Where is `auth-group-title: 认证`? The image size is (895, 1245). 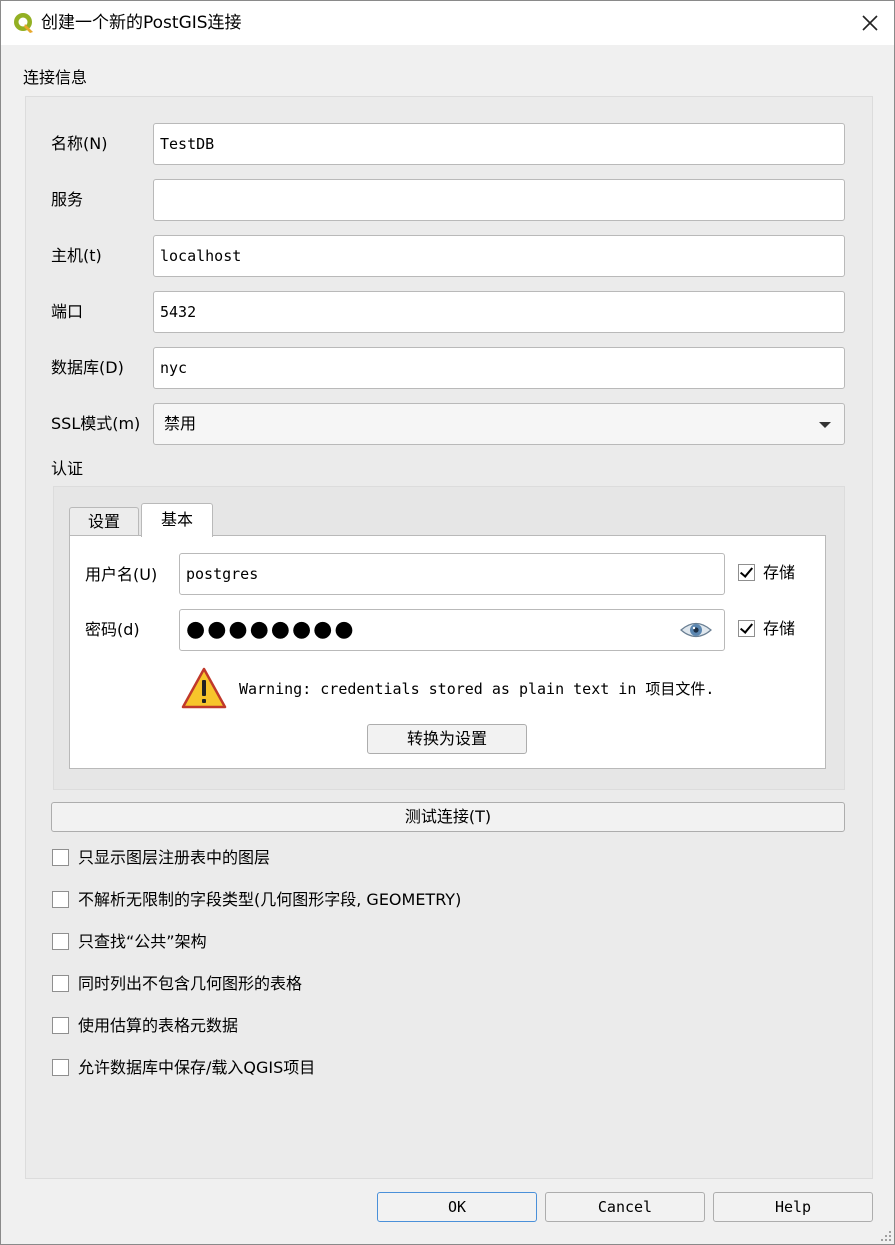 auth-group-title: 认证 is located at coordinates (67, 468).